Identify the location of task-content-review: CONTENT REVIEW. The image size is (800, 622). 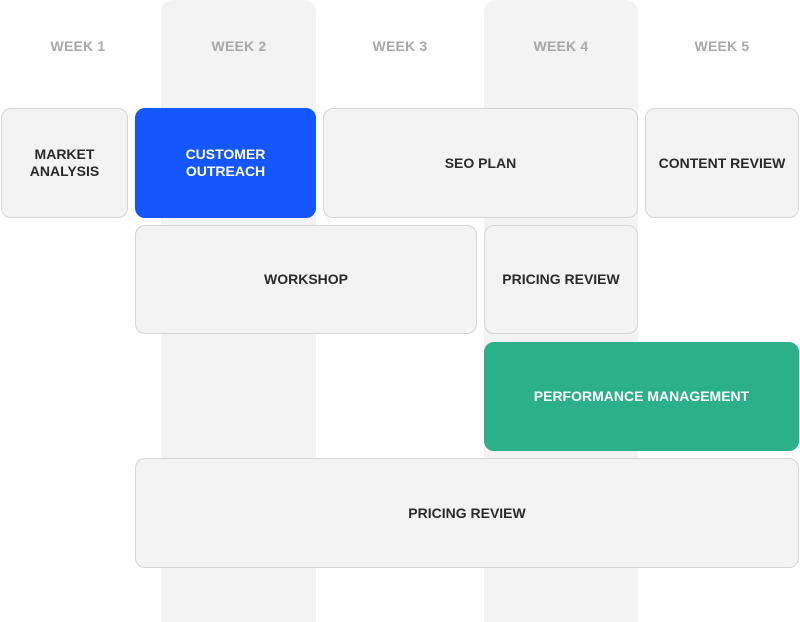
(722, 163).